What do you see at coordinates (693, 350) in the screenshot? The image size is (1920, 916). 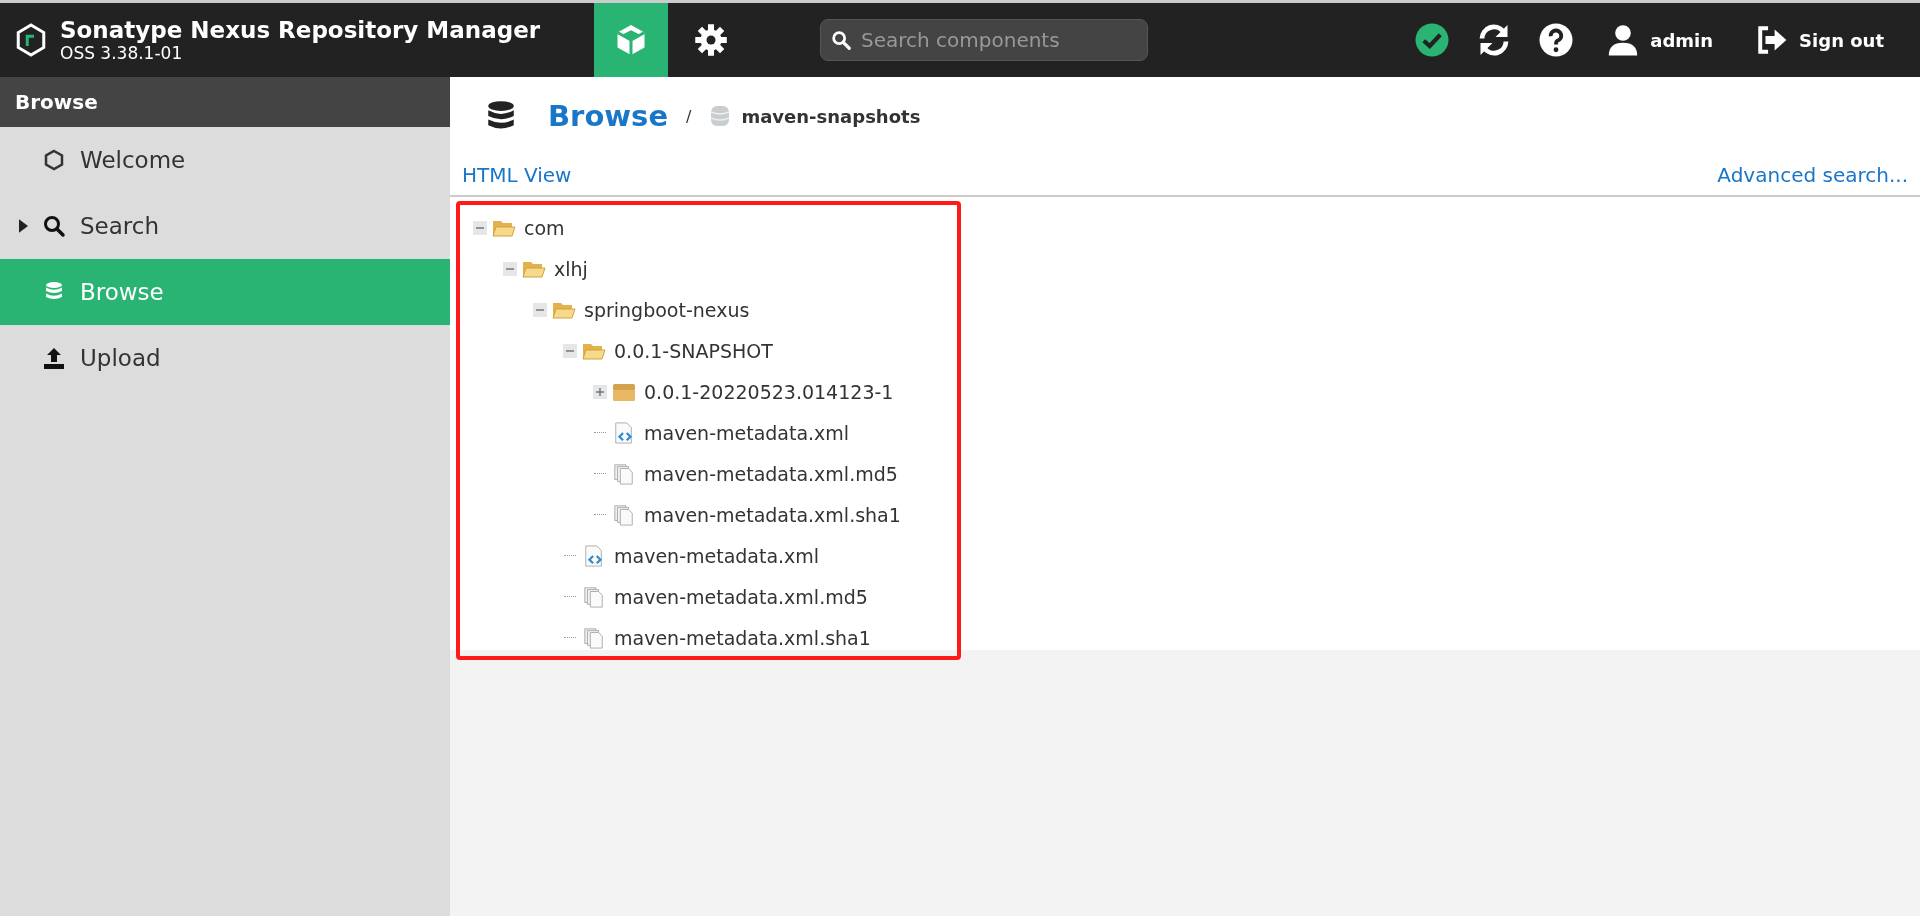 I see `tree-node-label: 0.0.1-SNAPSHOT` at bounding box center [693, 350].